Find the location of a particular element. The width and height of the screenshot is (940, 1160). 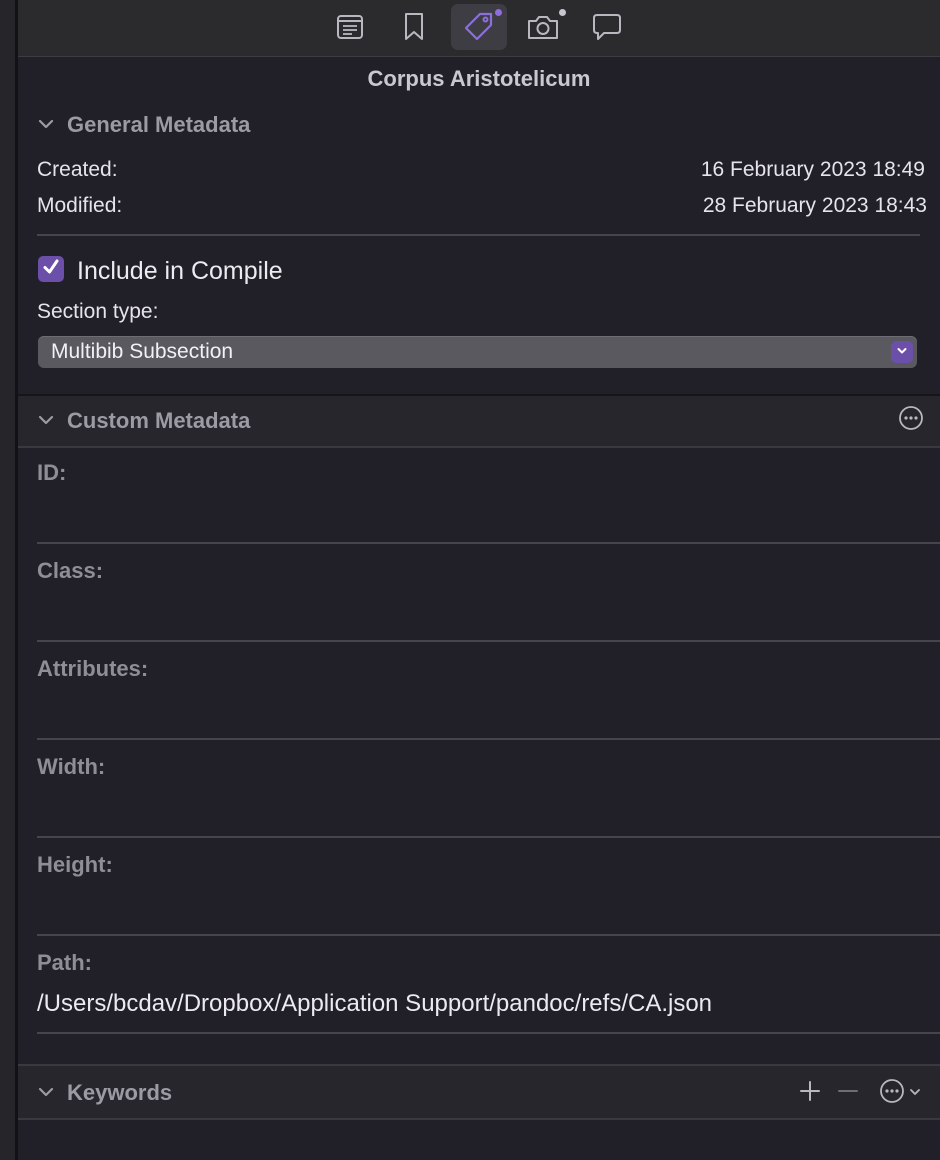

notes-tab is located at coordinates (350, 27).